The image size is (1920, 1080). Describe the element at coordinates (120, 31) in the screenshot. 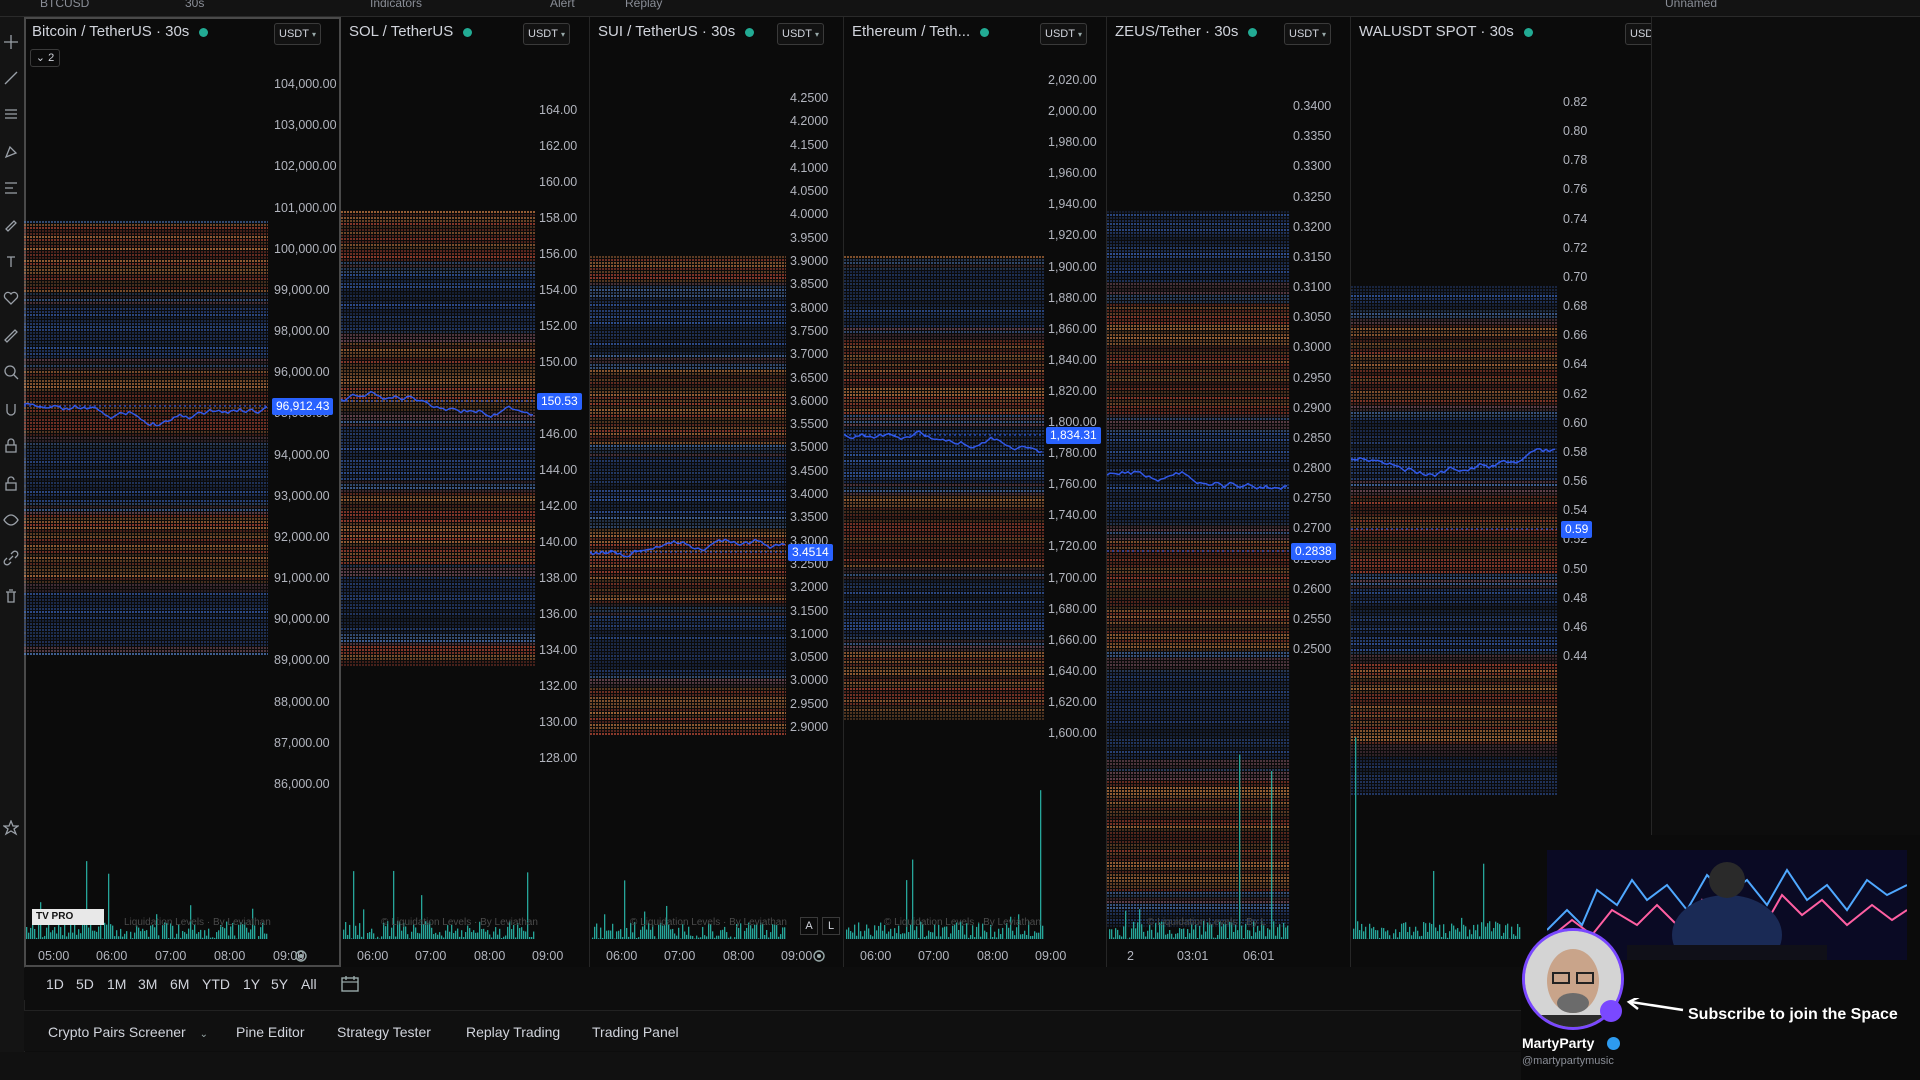

I see `pane-title: Bitcoin / TetherUS · 30s` at that location.